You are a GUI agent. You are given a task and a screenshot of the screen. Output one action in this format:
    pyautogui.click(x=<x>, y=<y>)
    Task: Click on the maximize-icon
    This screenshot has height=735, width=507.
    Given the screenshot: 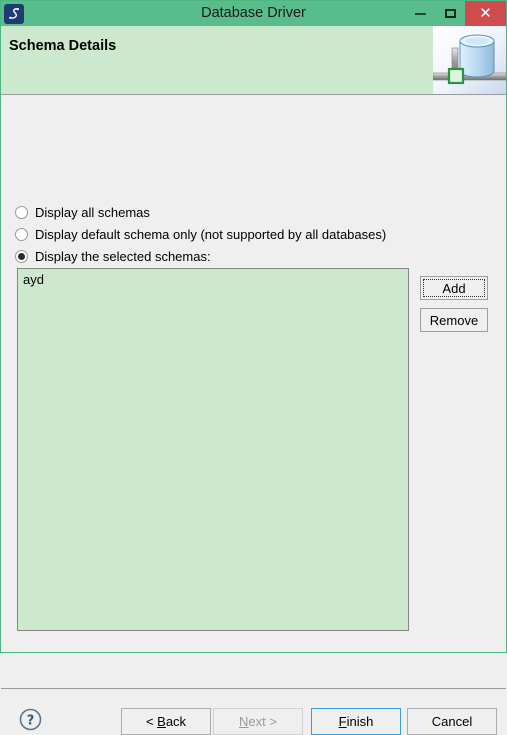 What is the action you would take?
    pyautogui.click(x=450, y=13)
    